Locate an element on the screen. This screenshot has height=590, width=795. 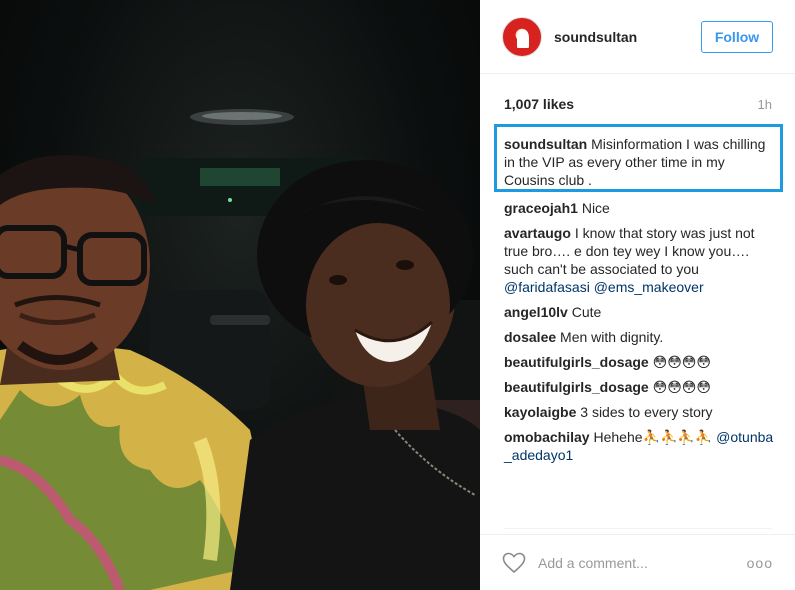
post-header: soundsultan Follow is located at coordinates (637, 37).